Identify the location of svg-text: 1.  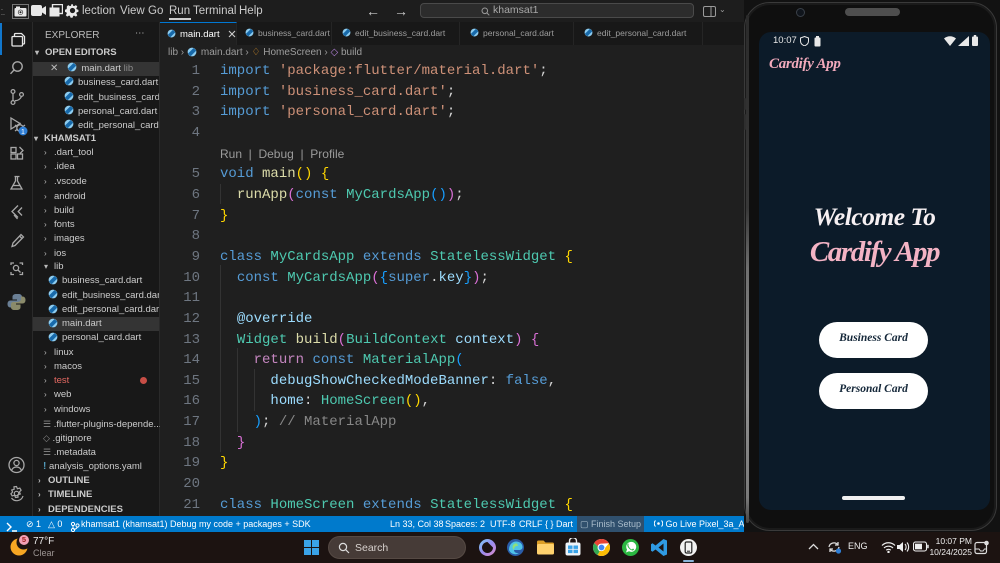
(23, 132).